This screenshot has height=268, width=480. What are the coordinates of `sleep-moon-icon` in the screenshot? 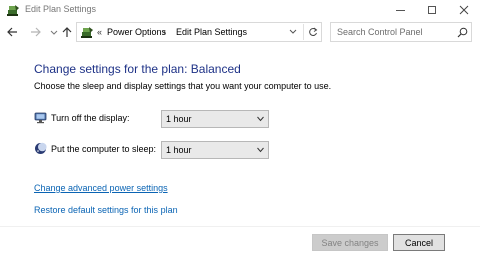 It's located at (41, 148).